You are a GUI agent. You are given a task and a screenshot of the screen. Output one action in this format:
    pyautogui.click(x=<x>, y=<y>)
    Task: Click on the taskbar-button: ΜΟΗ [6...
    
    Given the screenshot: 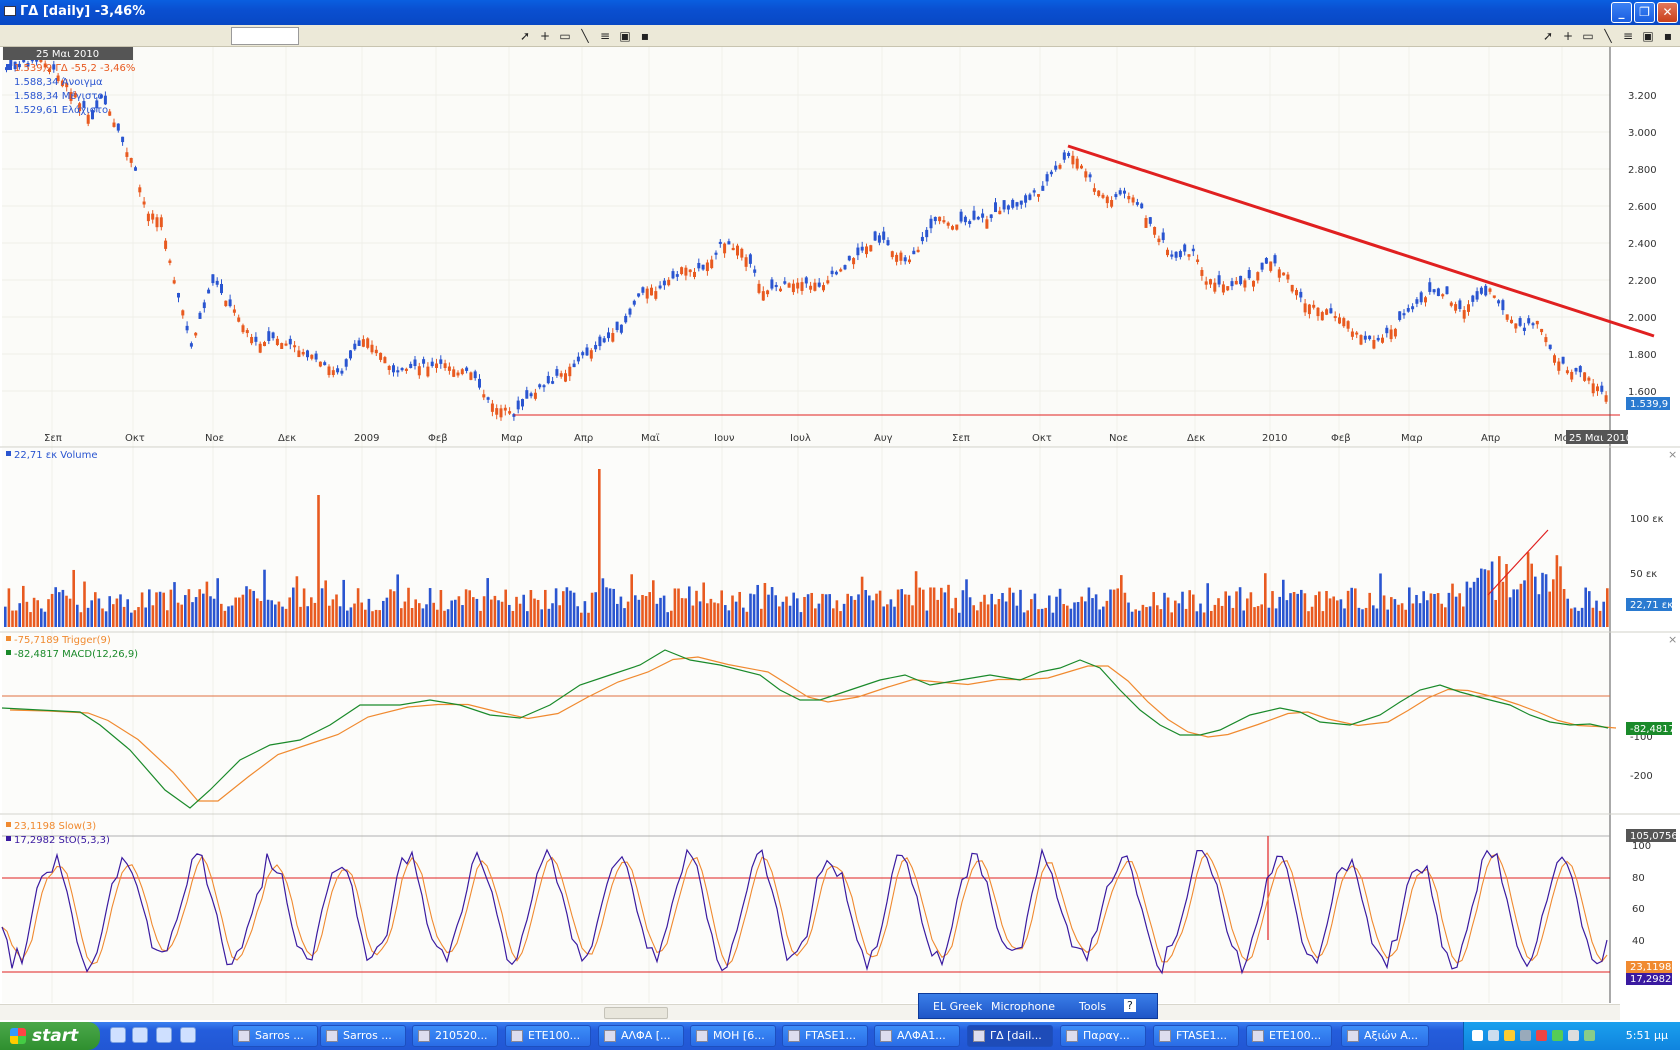 What is the action you would take?
    pyautogui.click(x=733, y=1036)
    